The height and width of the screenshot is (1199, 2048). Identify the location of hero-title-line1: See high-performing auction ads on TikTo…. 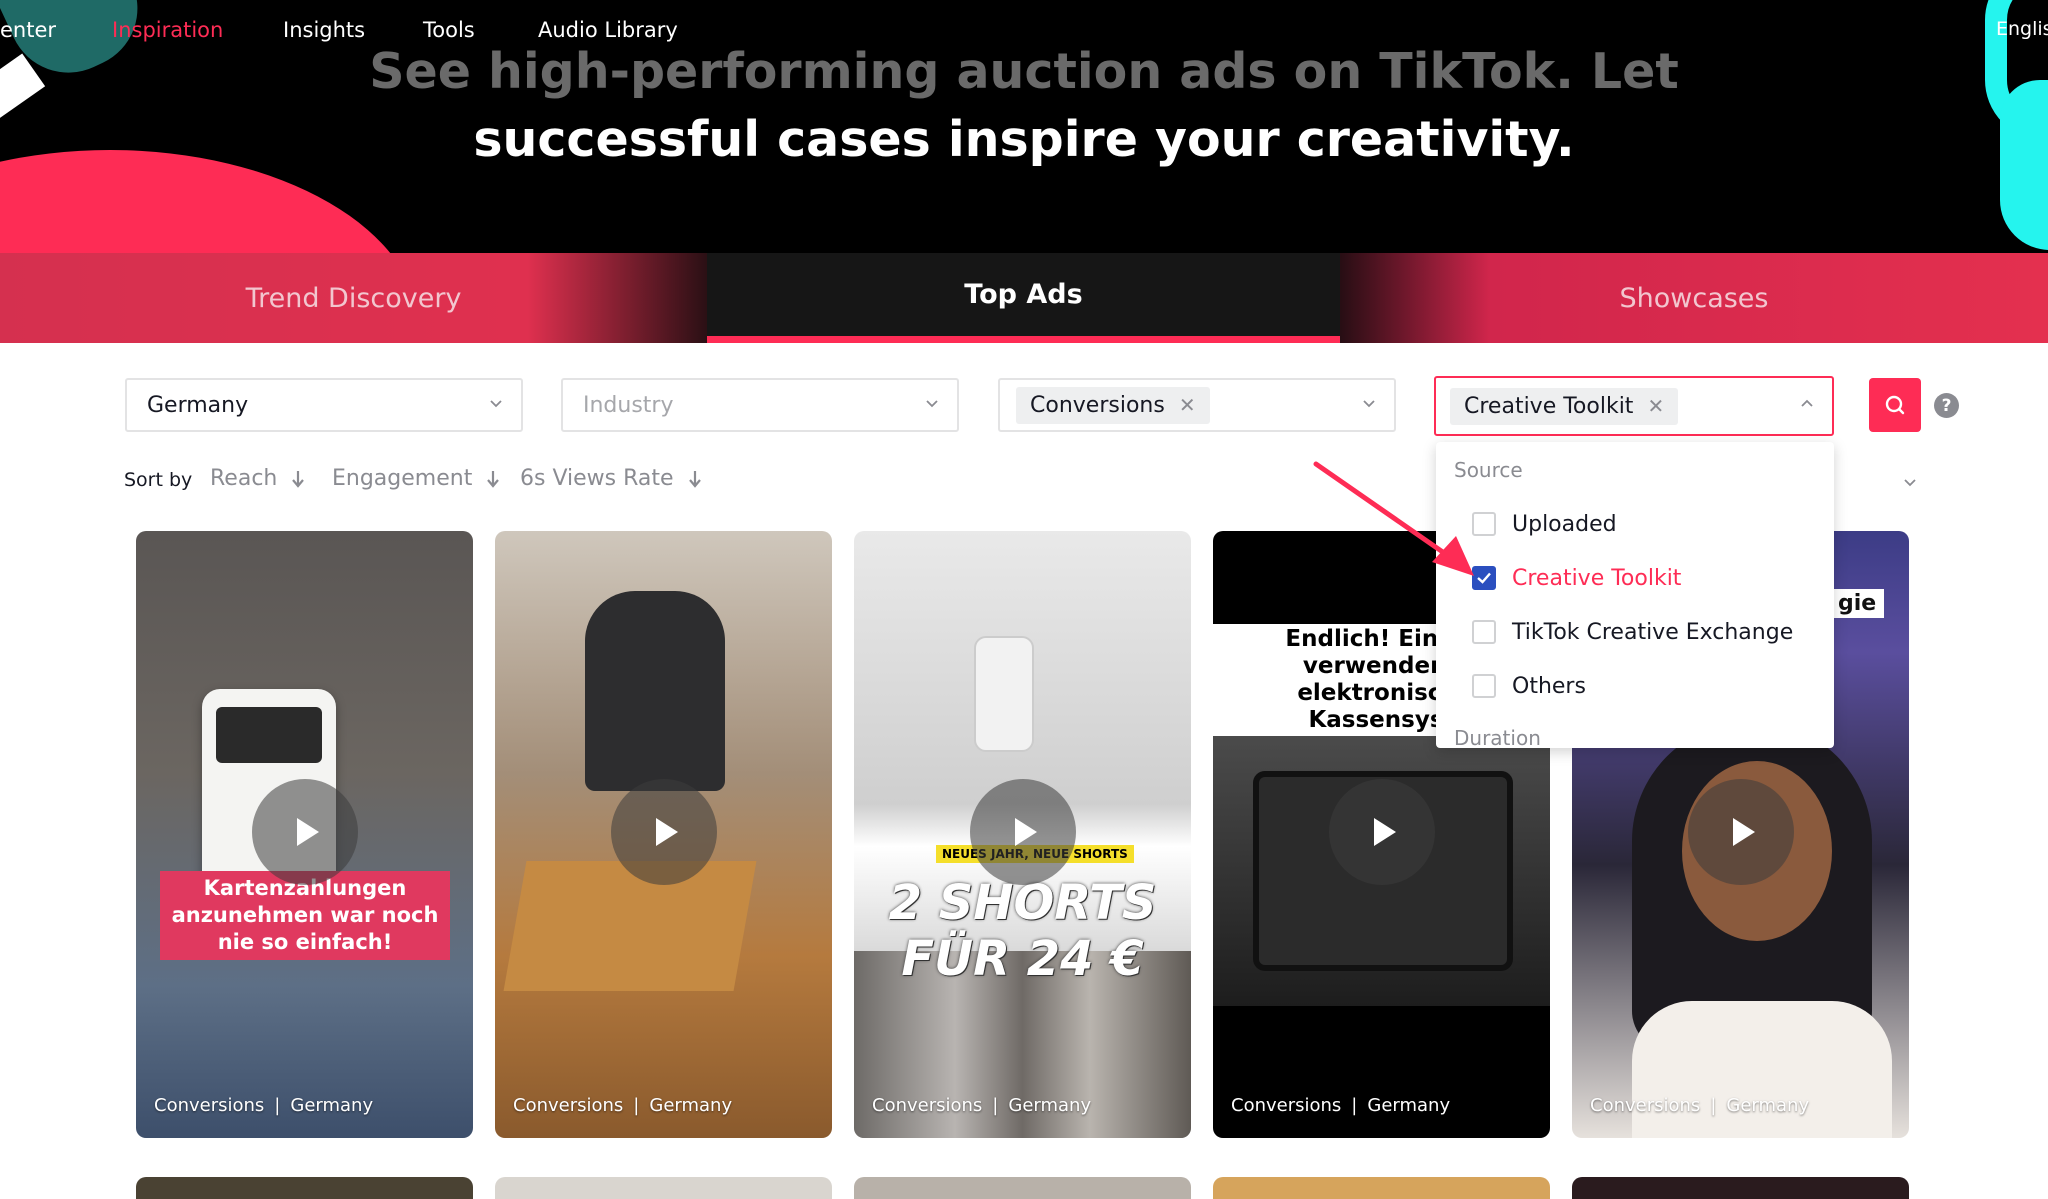
(1024, 71).